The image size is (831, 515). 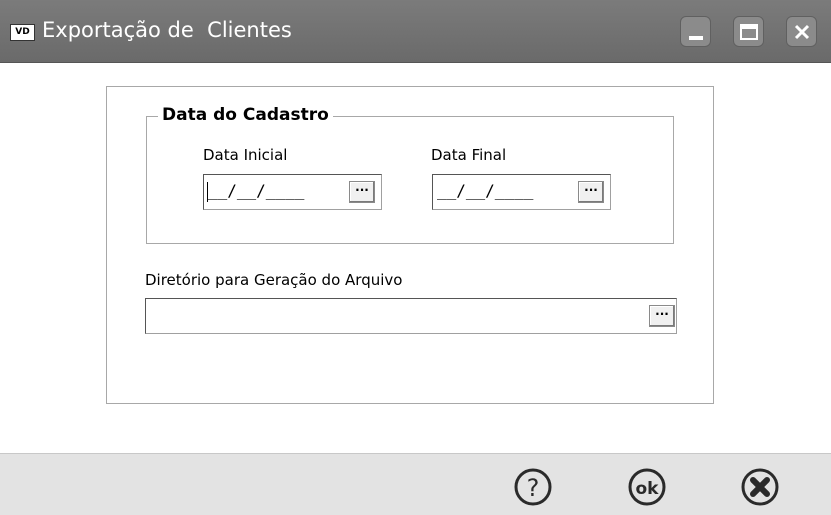 I want to click on cancel-button, so click(x=760, y=487).